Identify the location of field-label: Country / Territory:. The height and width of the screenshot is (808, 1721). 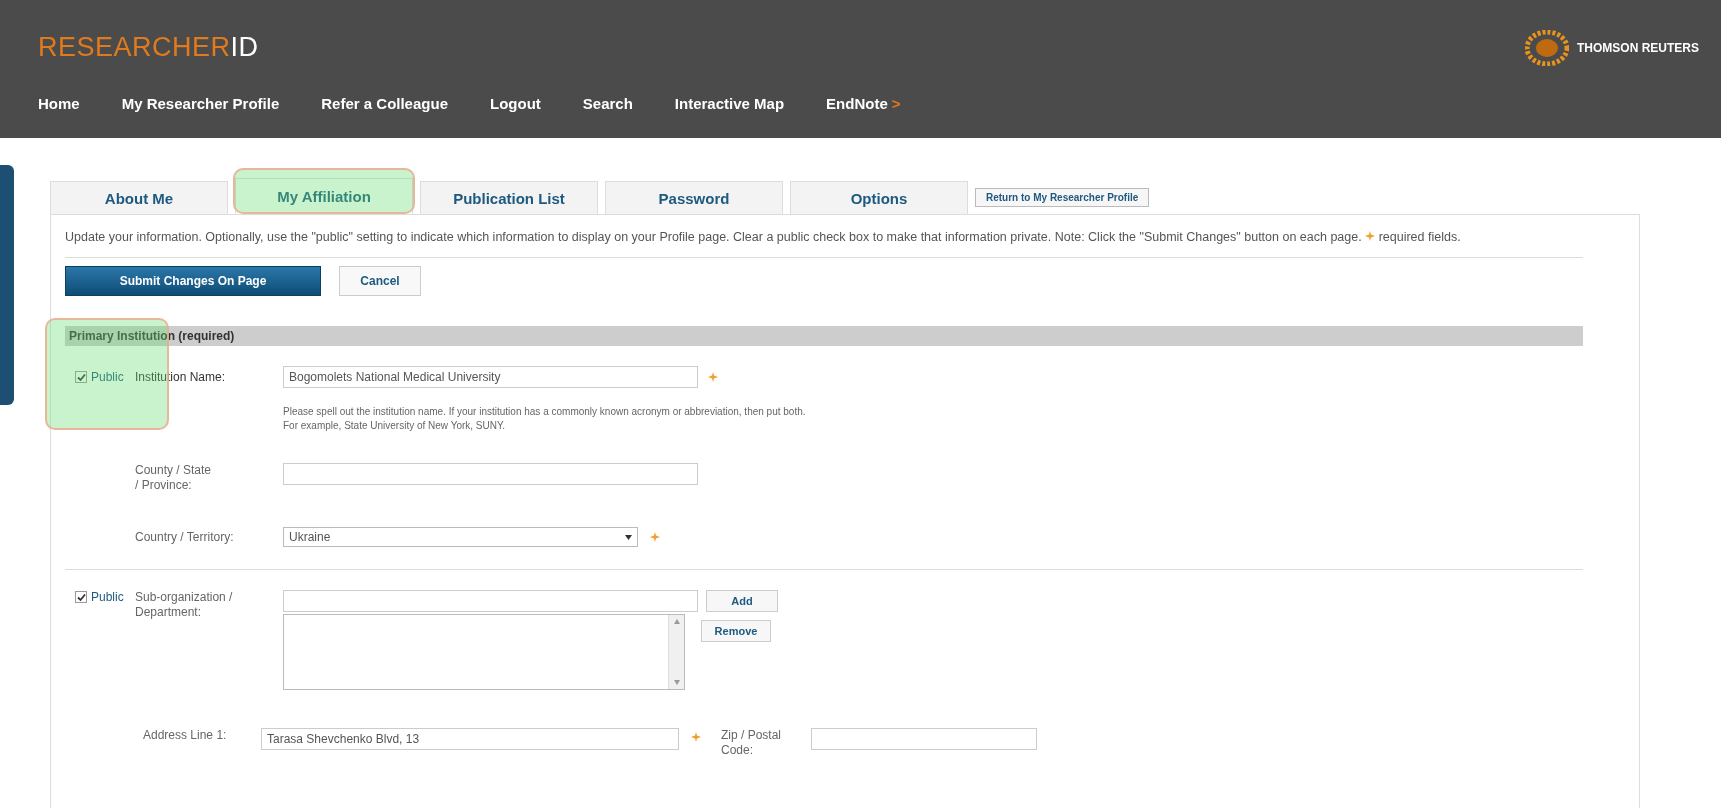
(185, 537).